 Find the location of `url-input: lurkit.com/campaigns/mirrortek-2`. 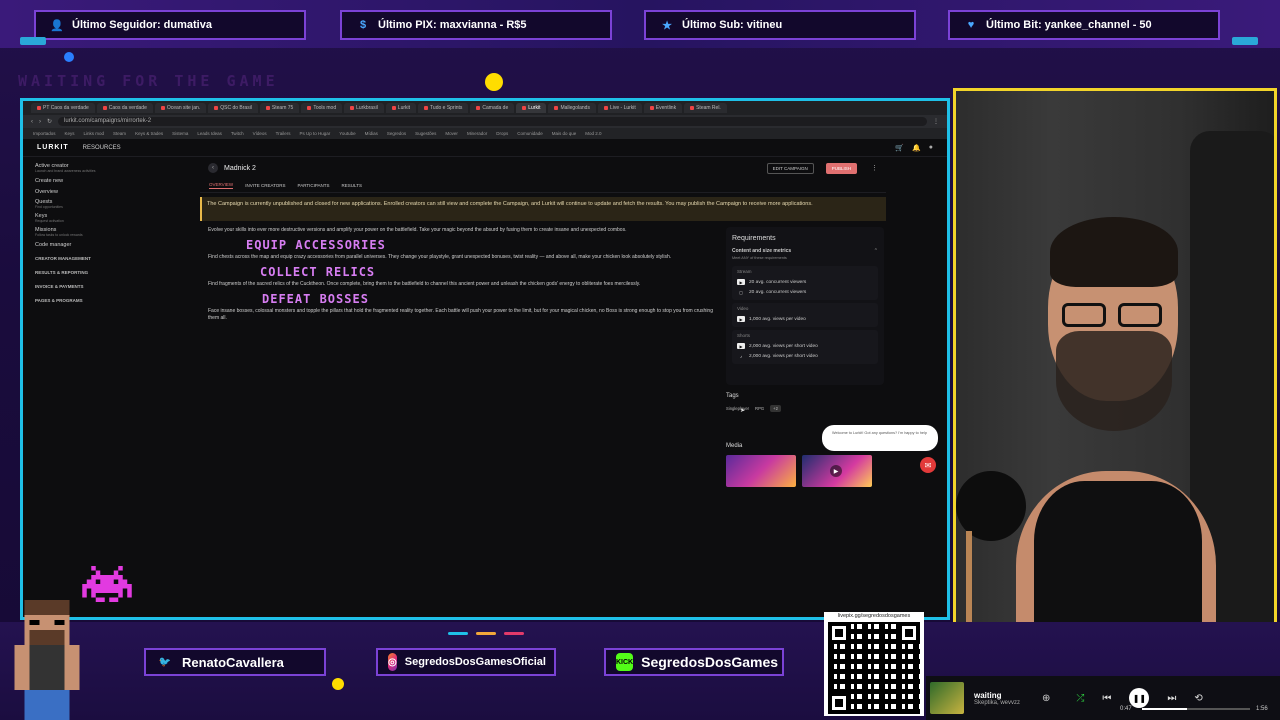

url-input: lurkit.com/campaigns/mirrortek-2 is located at coordinates (492, 121).